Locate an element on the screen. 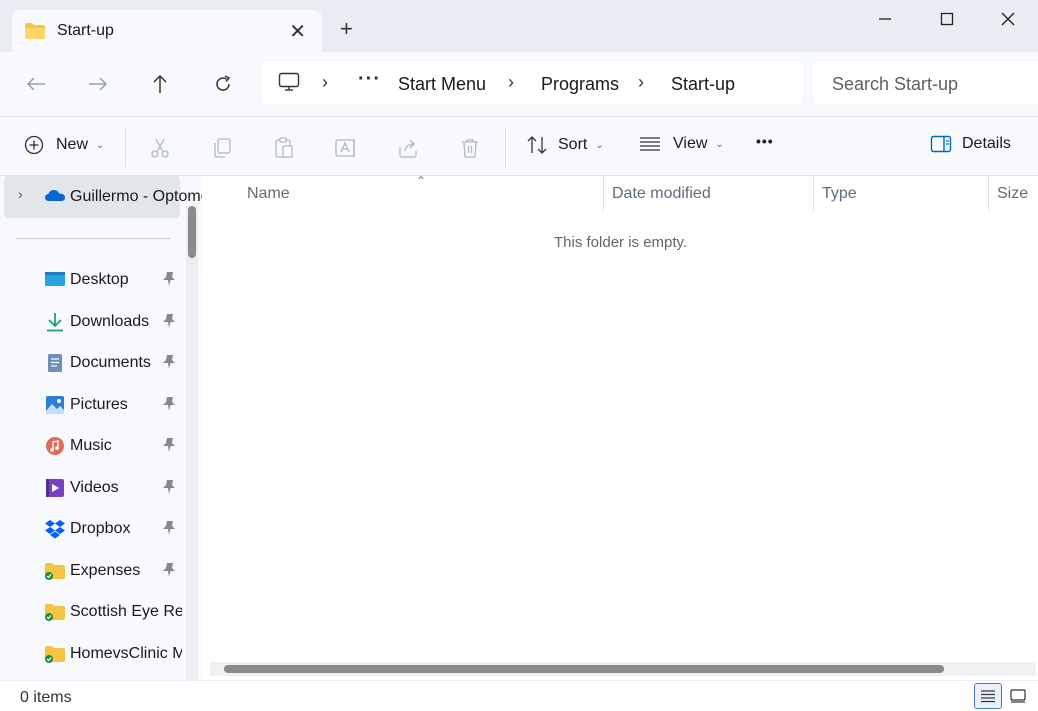 This screenshot has height=711, width=1038. sidebar-item-expenses: Expenses is located at coordinates (91, 571).